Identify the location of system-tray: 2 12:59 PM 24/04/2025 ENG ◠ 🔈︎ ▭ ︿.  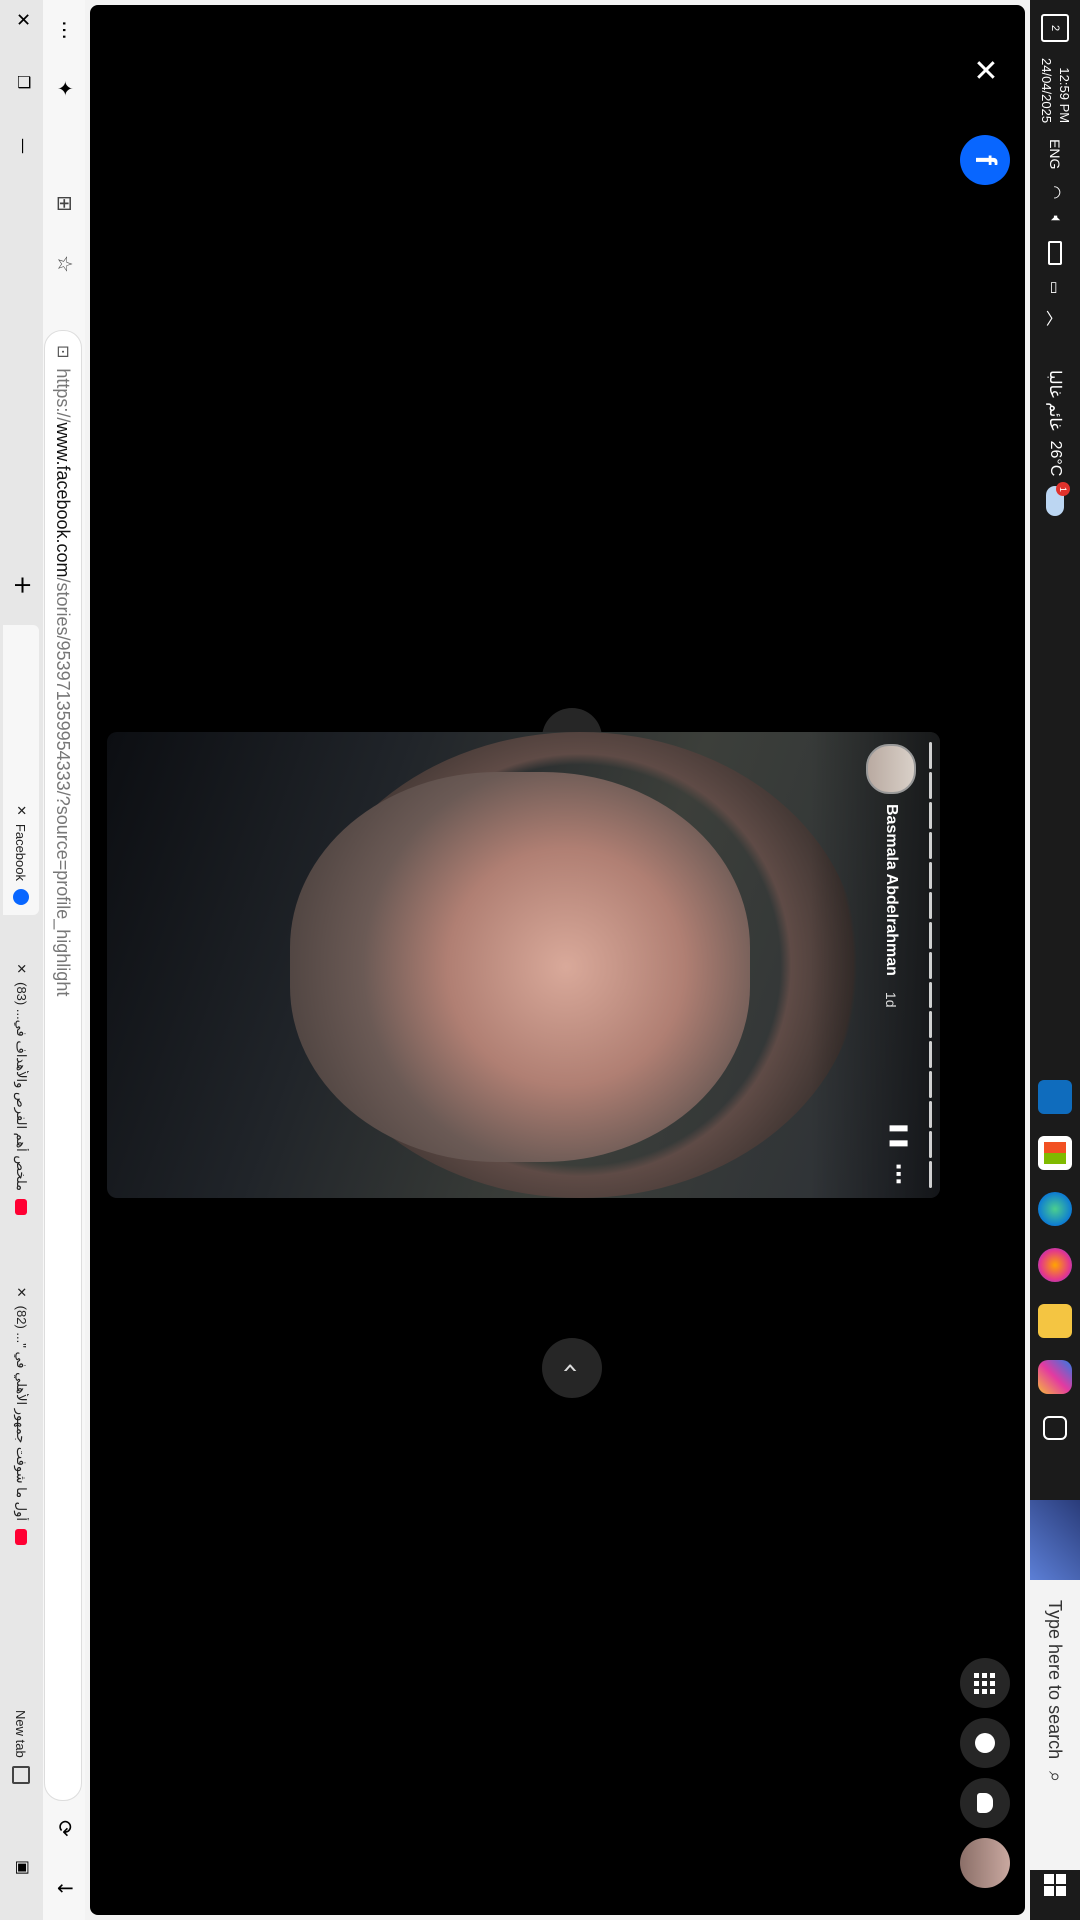
(1055, 163).